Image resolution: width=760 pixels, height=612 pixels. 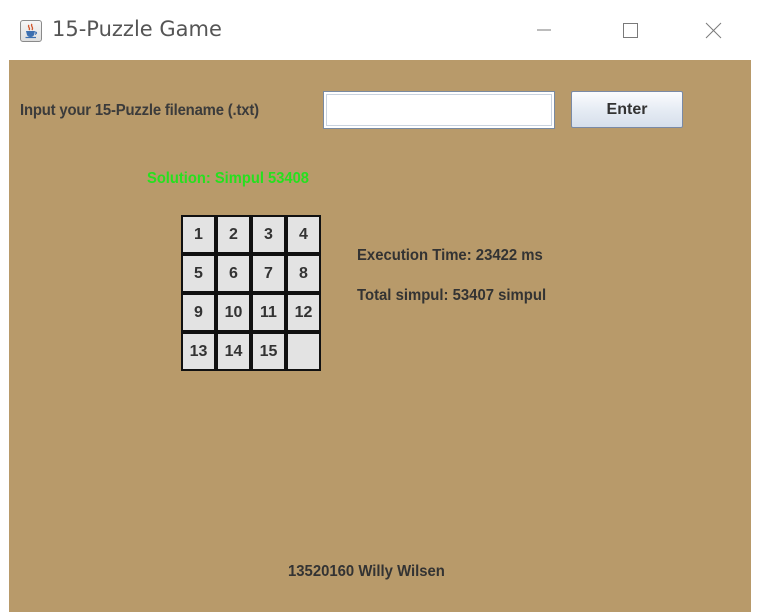 I want to click on filename-prompt-label: Input your 15-Puzzle filename (.txt), so click(x=139, y=110).